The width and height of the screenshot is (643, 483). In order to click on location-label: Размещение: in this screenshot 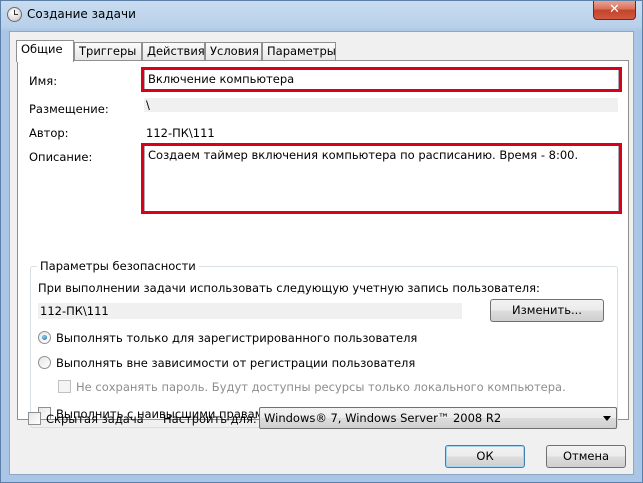, I will do `click(69, 109)`.